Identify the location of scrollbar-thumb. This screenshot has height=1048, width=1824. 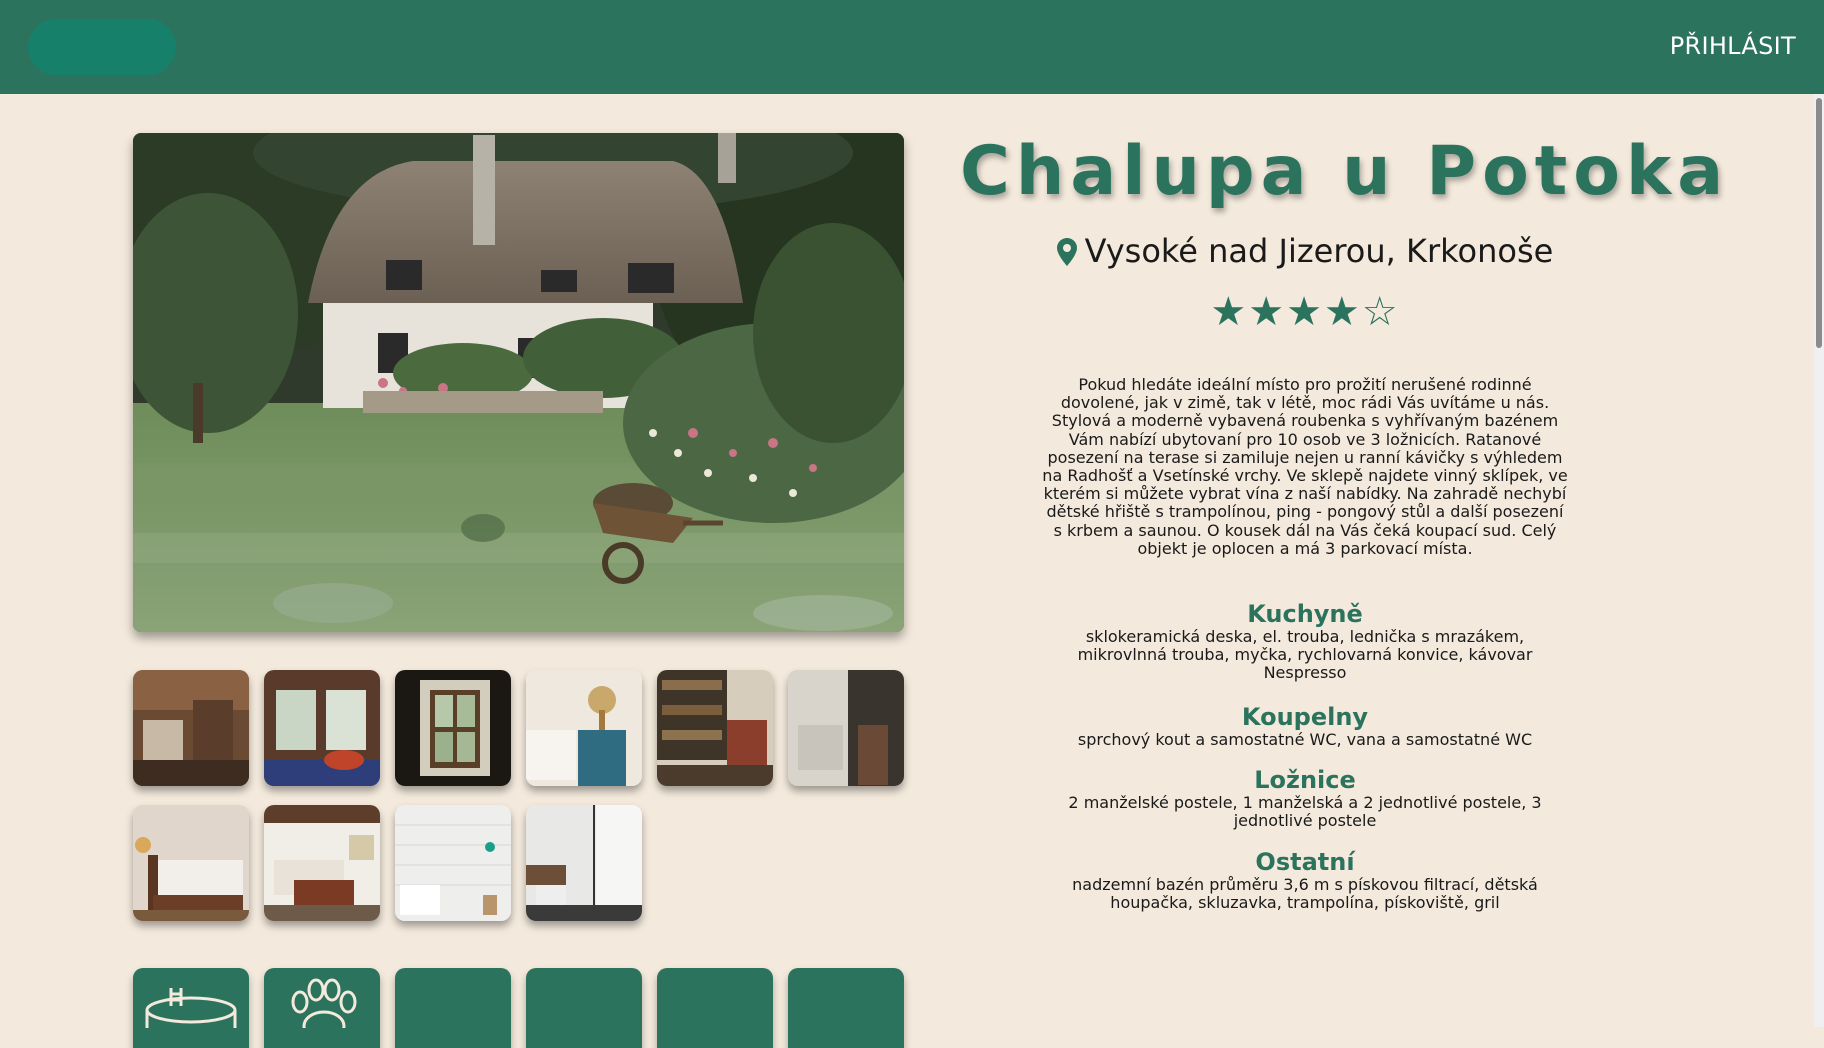
(1819, 223).